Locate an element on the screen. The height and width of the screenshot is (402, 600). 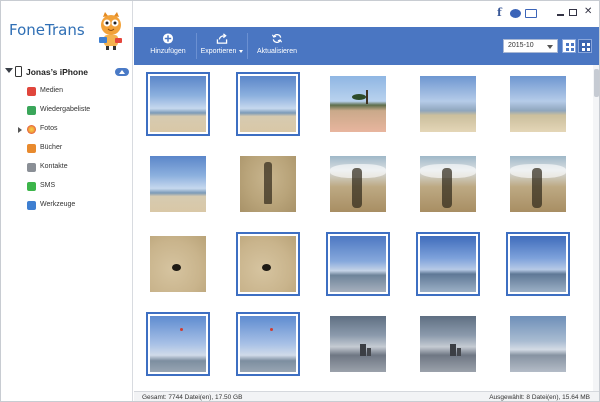
small-grid-view-button is located at coordinates (585, 46).